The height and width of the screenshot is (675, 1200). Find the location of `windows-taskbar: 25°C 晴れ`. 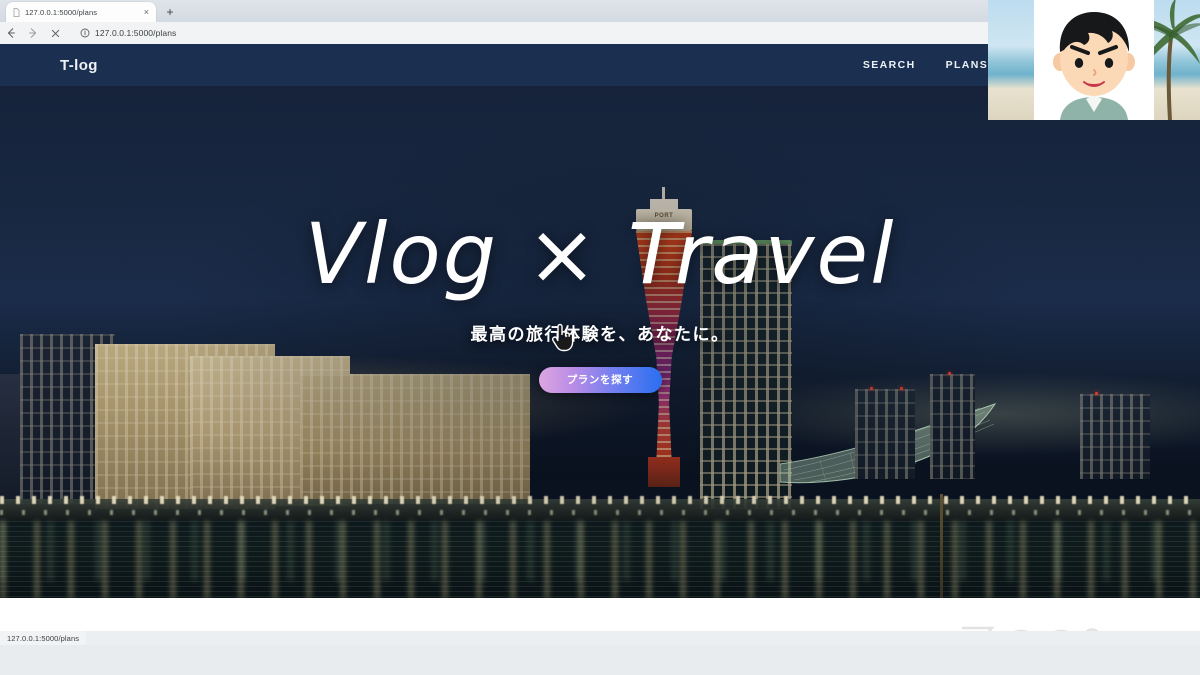

windows-taskbar: 25°C 晴れ is located at coordinates (600, 660).